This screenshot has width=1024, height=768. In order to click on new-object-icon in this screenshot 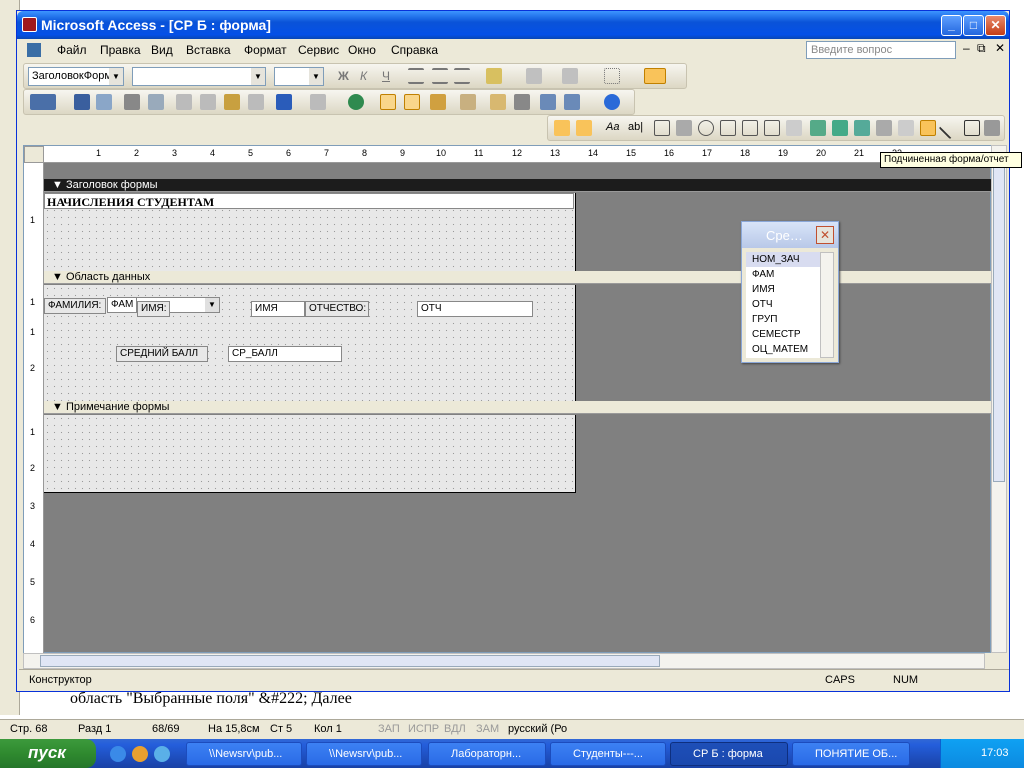, I will do `click(572, 102)`.